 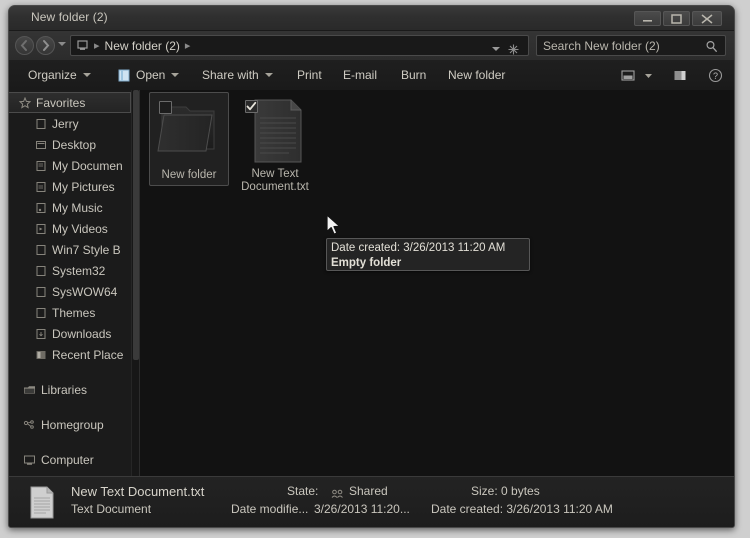 I want to click on toolbar-right-group: ?, so click(x=671, y=75).